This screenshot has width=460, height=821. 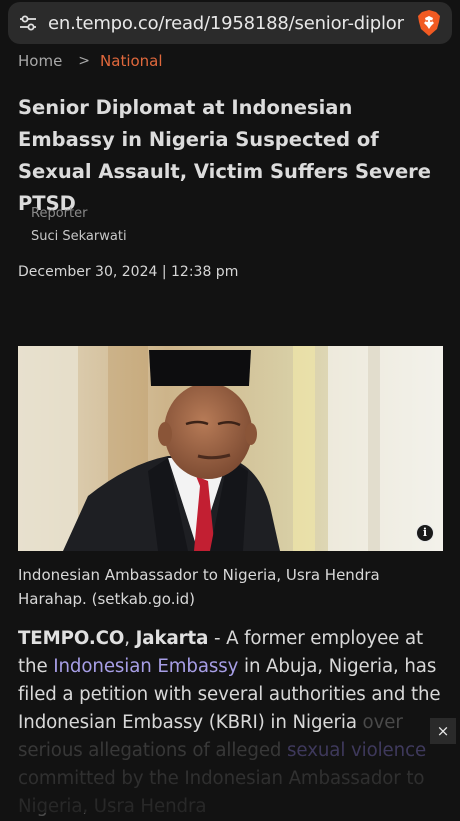 I want to click on info-icon: i, so click(x=425, y=533).